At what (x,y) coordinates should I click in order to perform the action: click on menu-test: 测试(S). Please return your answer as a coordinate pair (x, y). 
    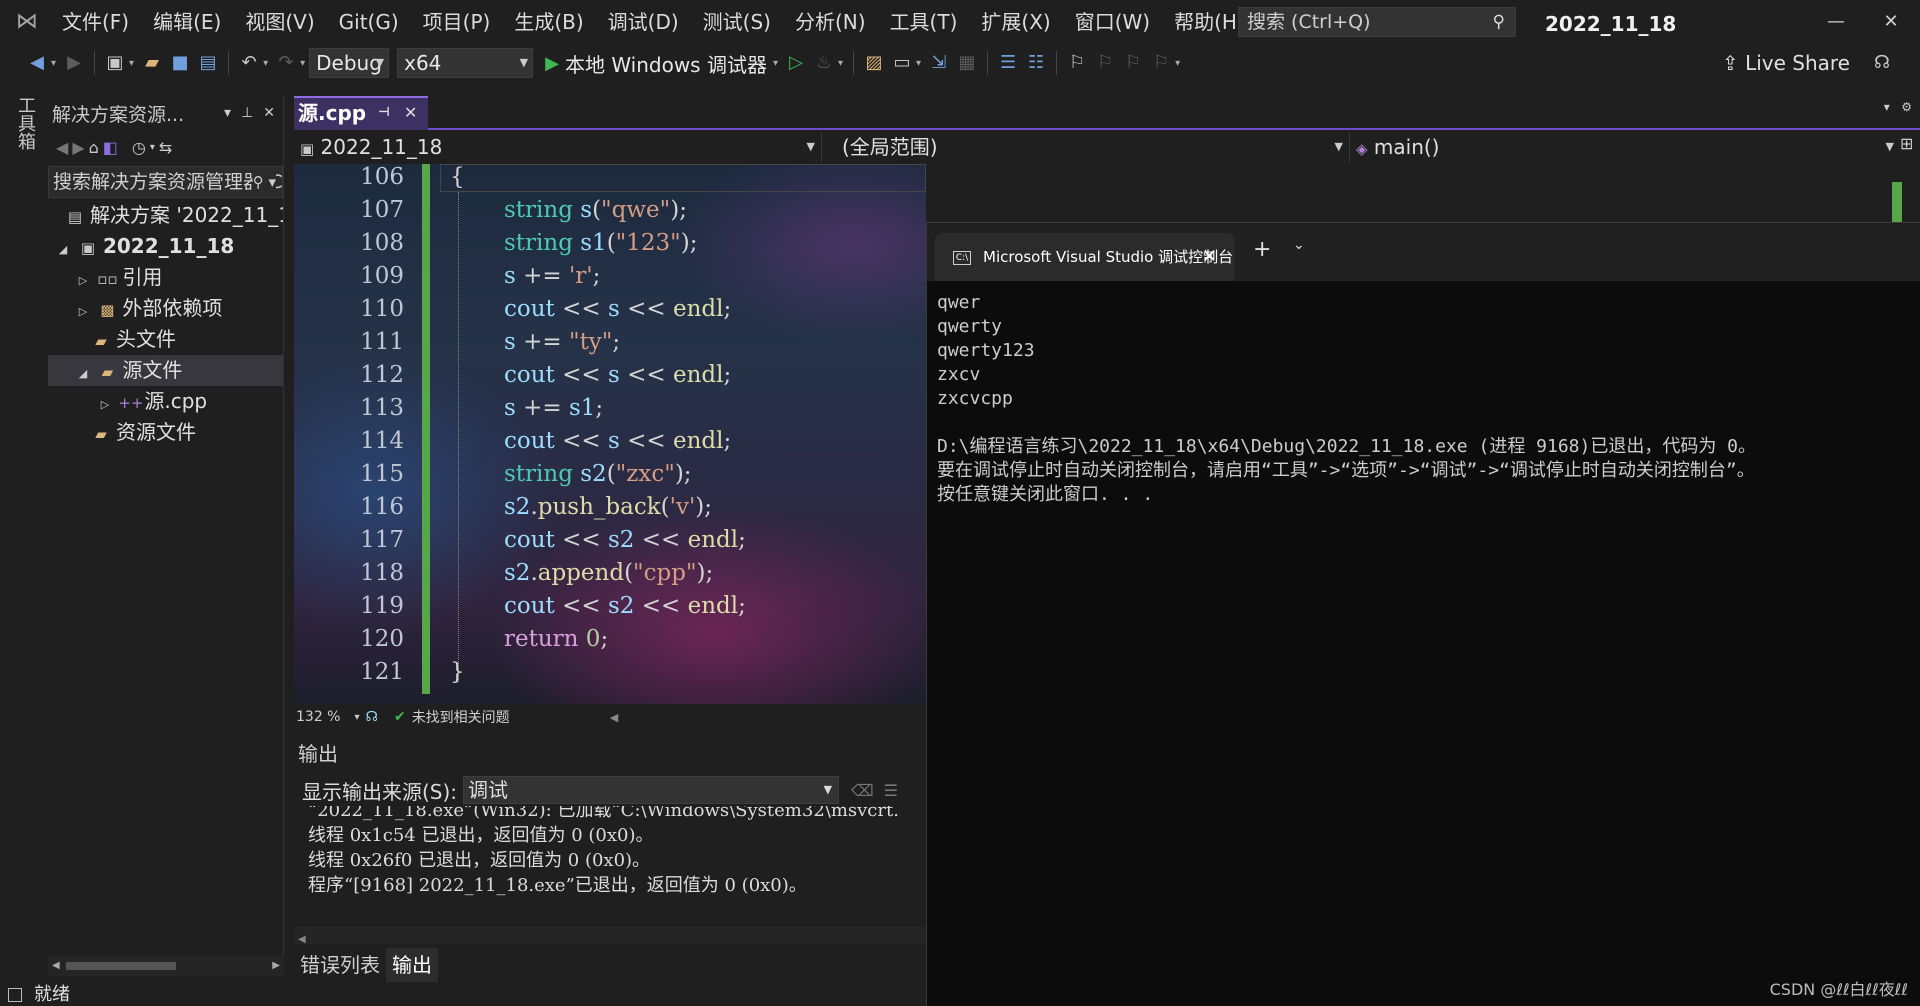
    Looking at the image, I should click on (737, 22).